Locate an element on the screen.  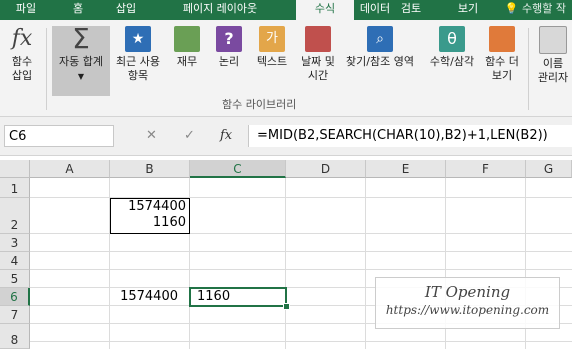
watermark: IT Opening https://www.itopening.com is located at coordinates (467, 303).